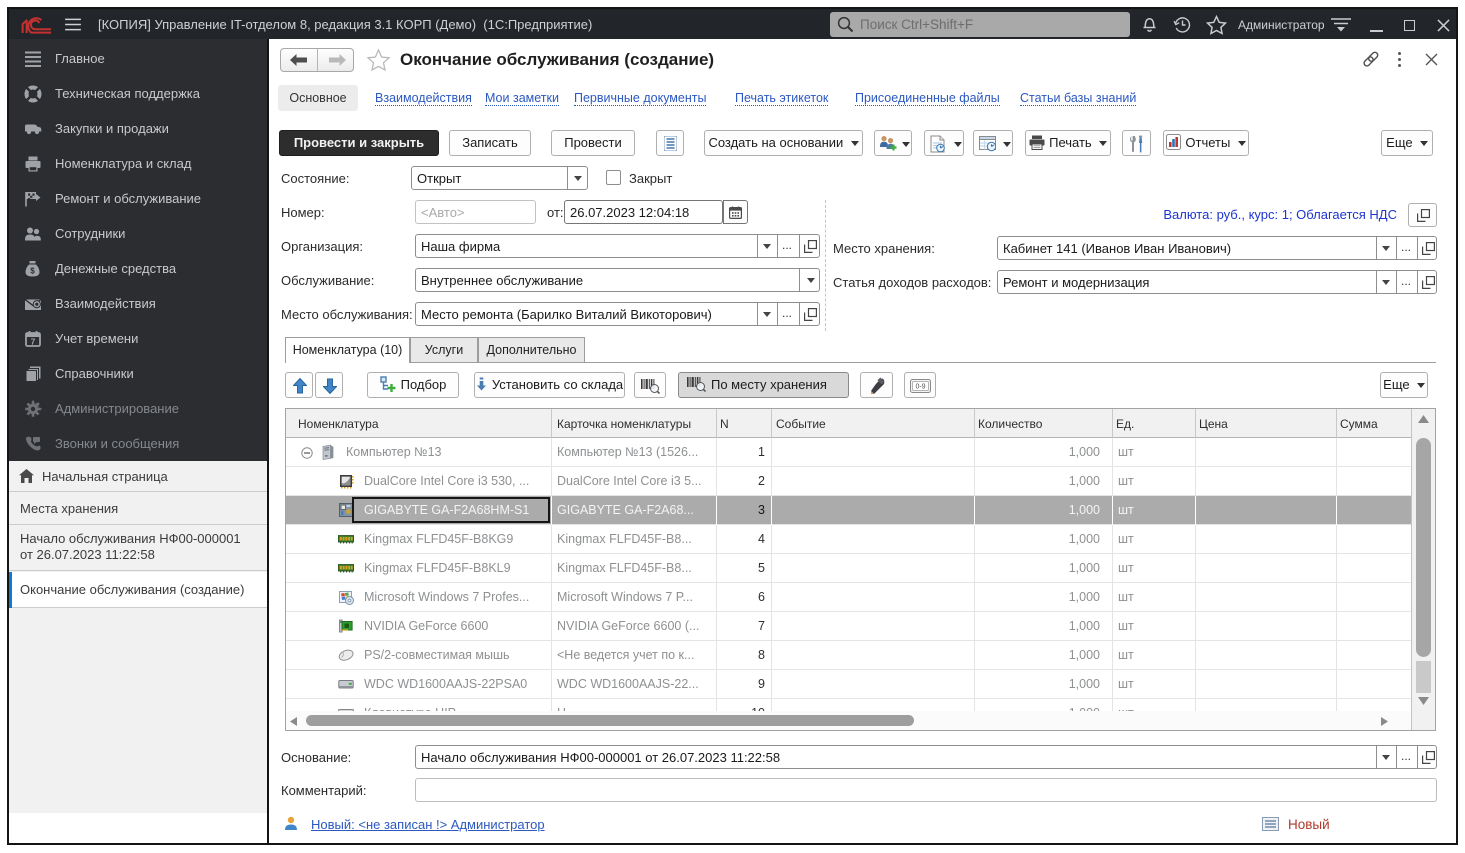 This screenshot has height=853, width=1465. Describe the element at coordinates (33, 342) in the screenshot. I see `svg-text: 7` at that location.